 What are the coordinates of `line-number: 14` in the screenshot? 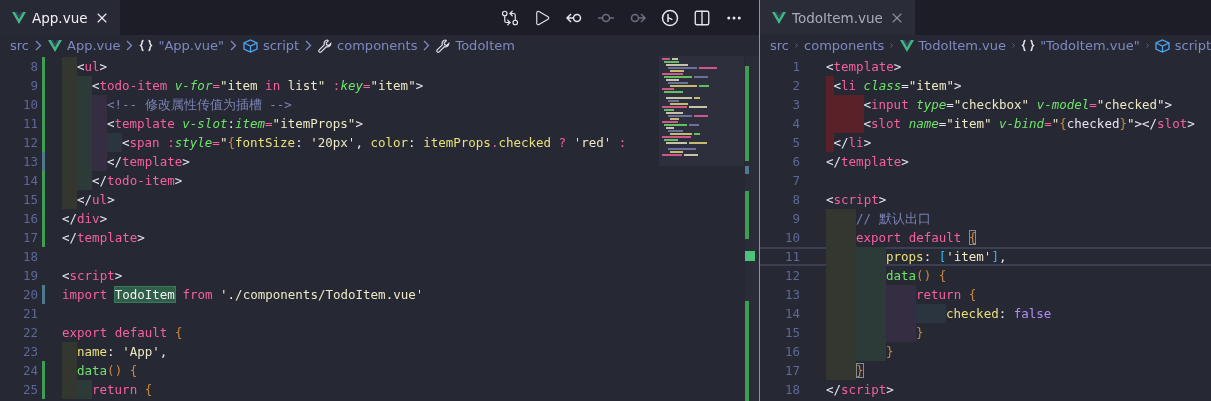 It's located at (29, 180).